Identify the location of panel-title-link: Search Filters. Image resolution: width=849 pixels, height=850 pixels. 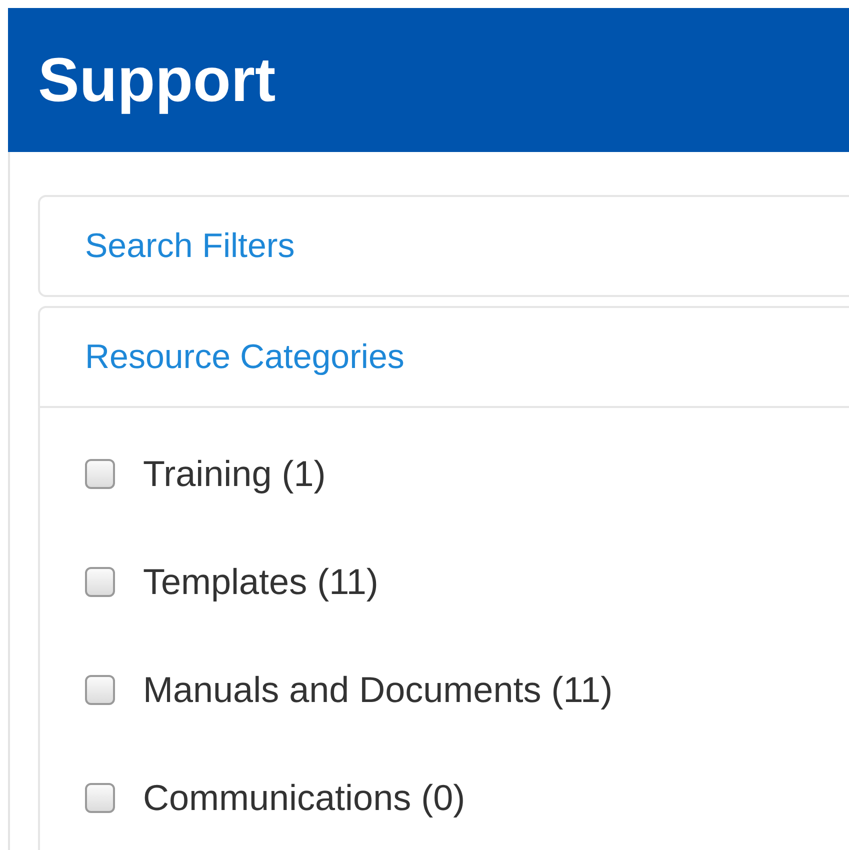
(190, 246).